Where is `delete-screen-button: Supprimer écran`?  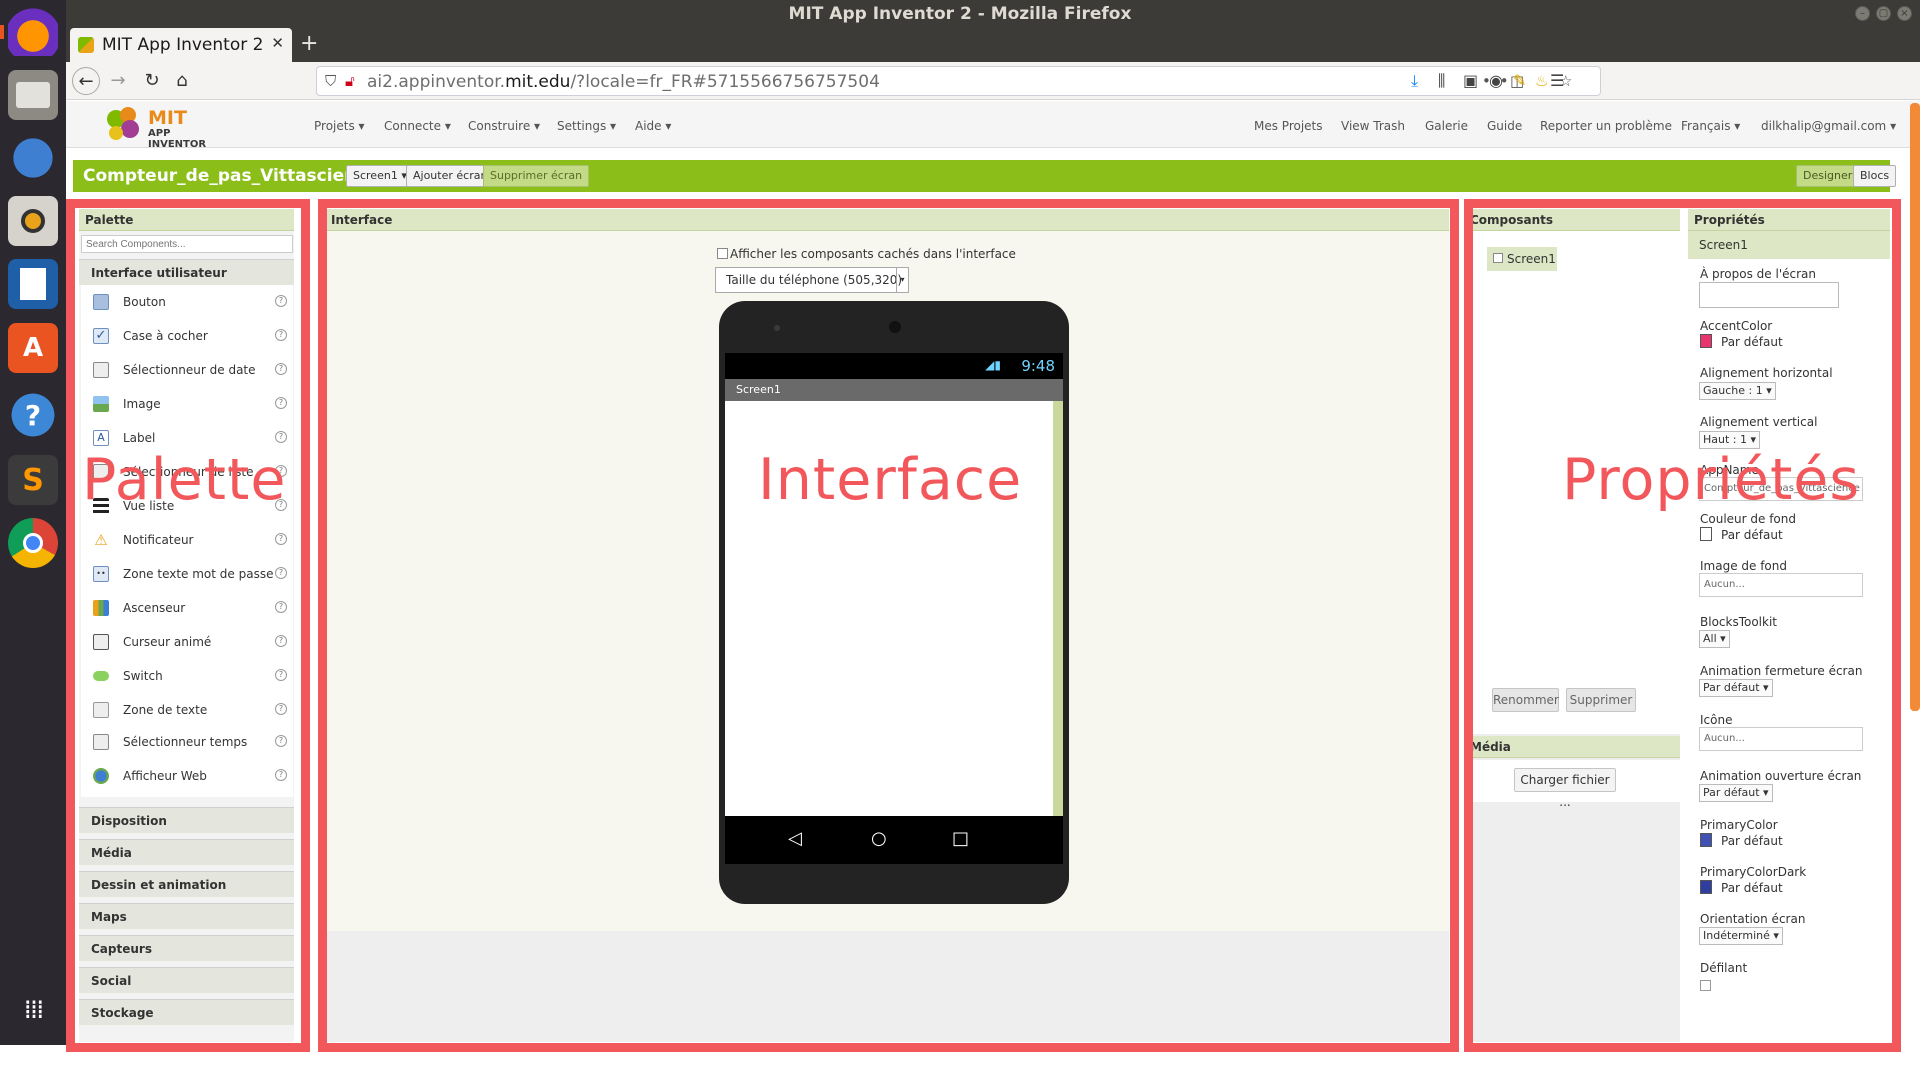
delete-screen-button: Supprimer écran is located at coordinates (536, 176).